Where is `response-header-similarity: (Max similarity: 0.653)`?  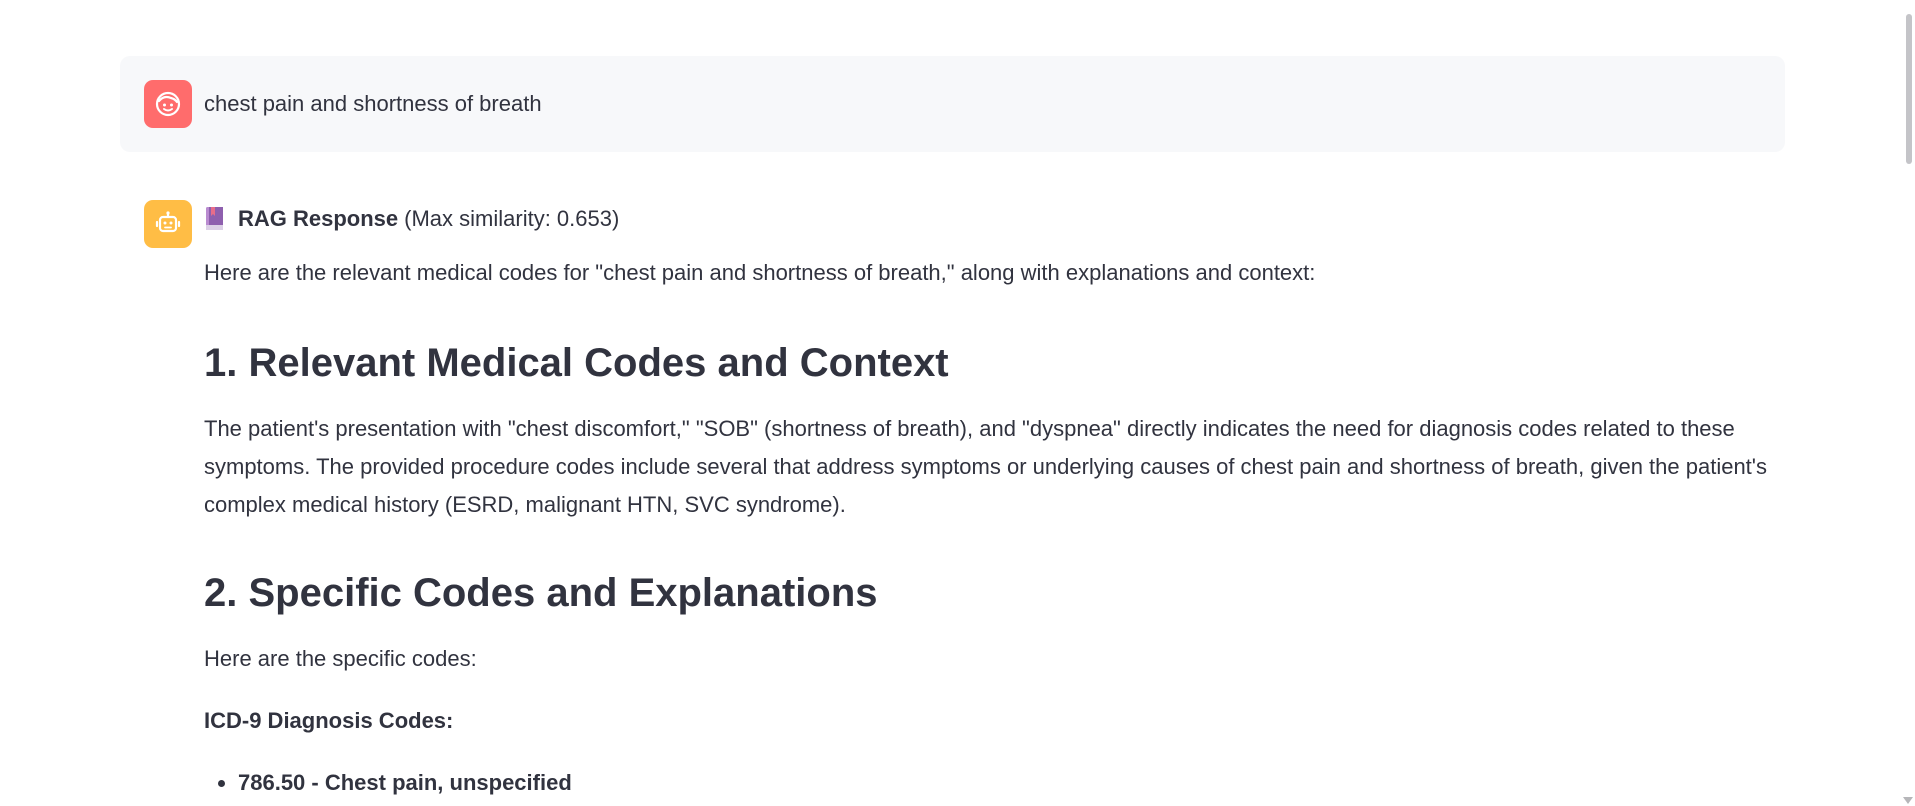 response-header-similarity: (Max similarity: 0.653) is located at coordinates (512, 218).